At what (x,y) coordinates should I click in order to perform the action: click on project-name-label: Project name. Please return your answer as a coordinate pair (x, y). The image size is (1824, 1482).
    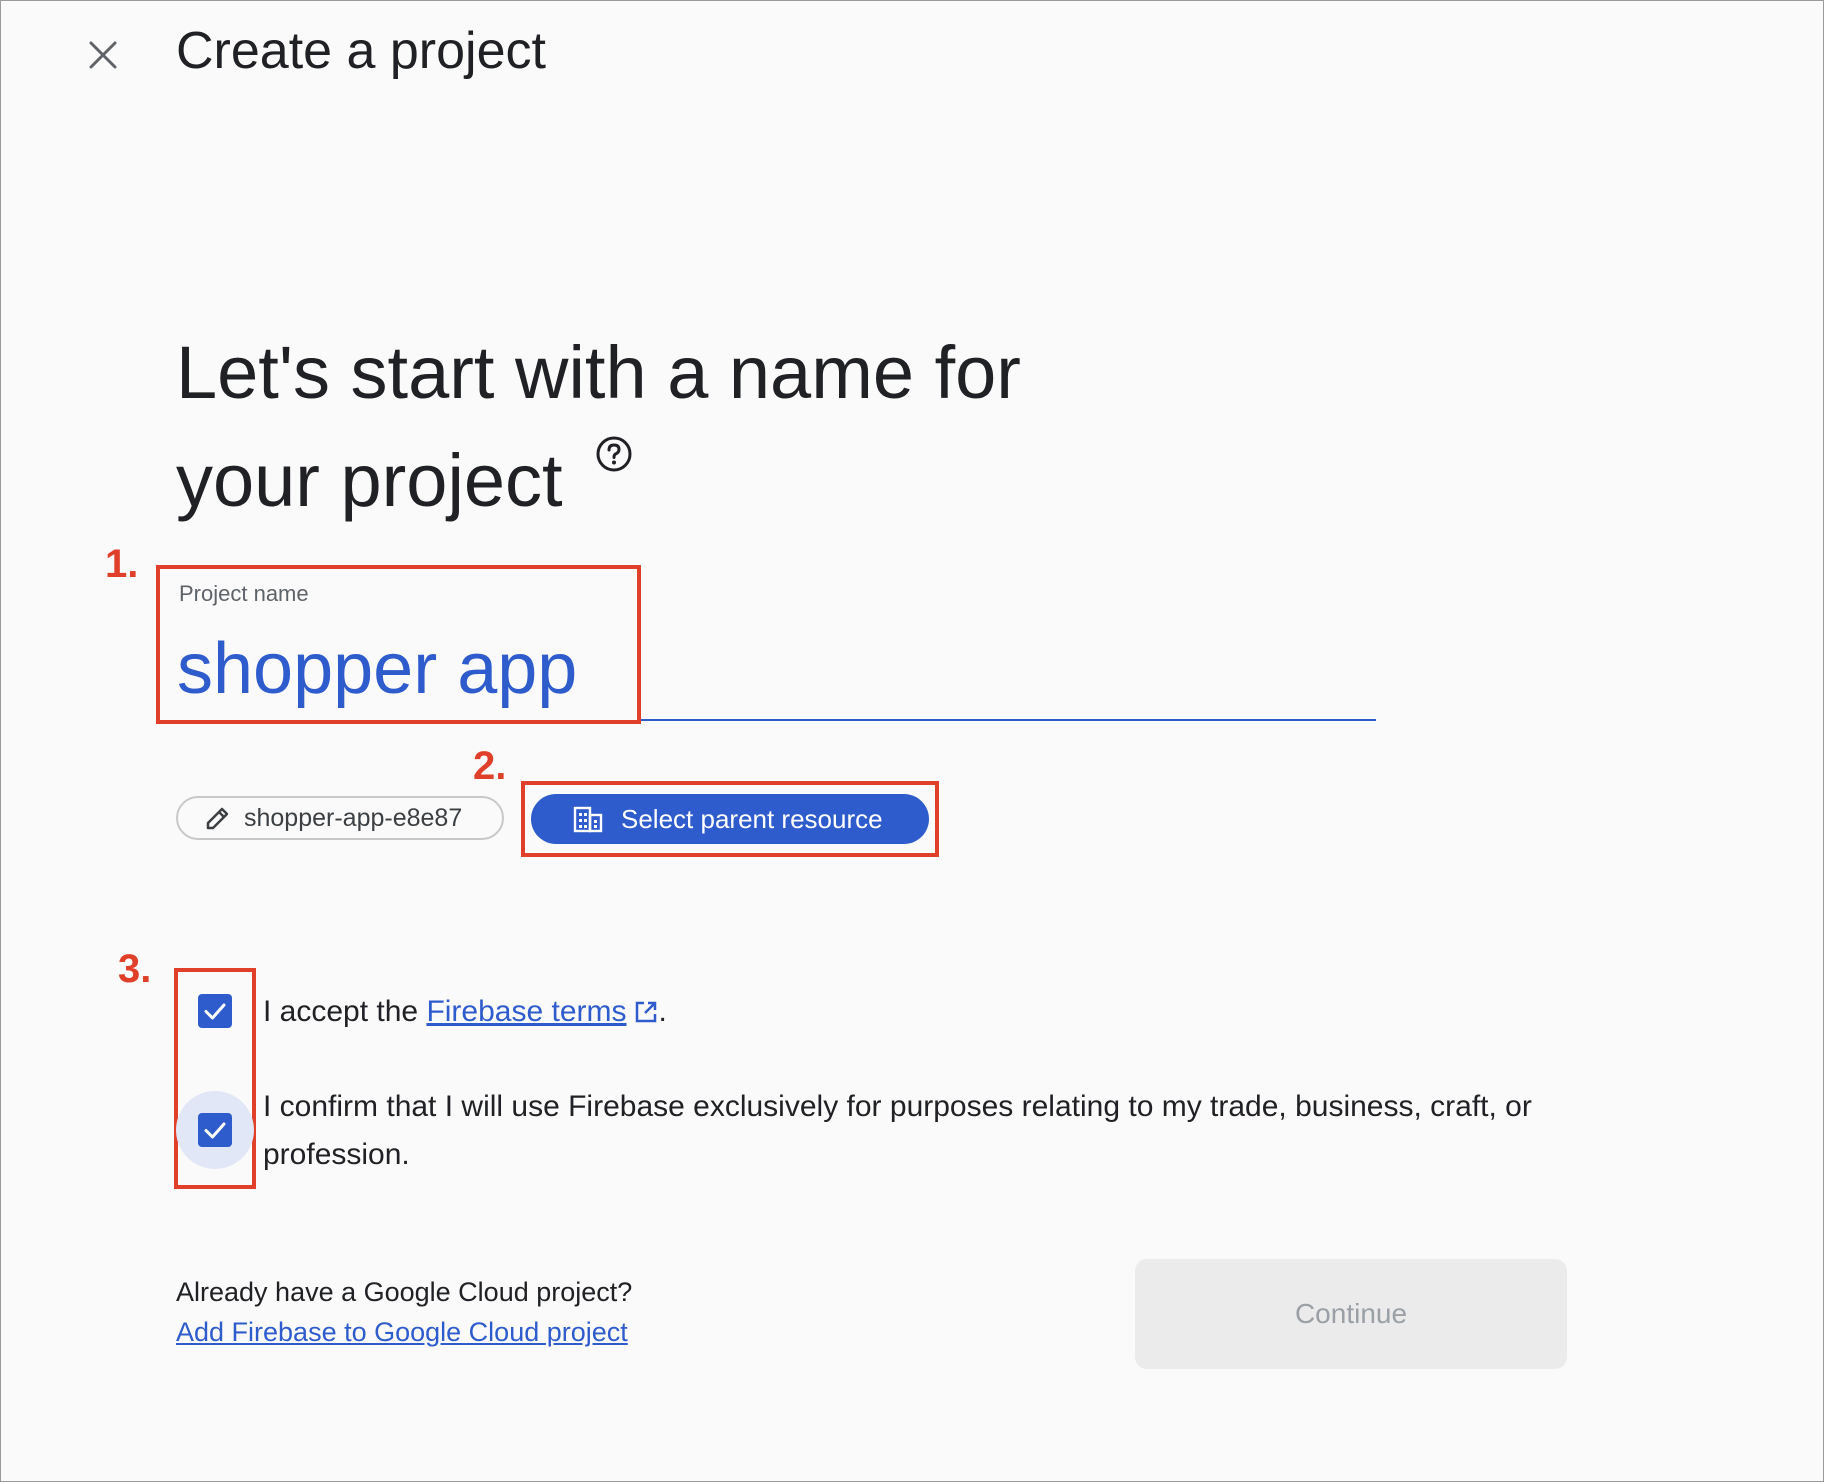
    Looking at the image, I should click on (244, 593).